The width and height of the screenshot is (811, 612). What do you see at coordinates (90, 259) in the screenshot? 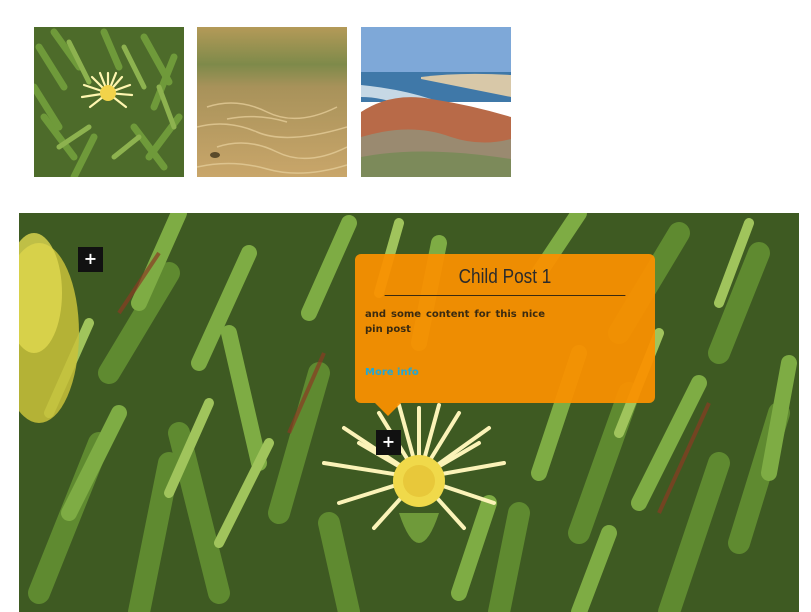
I see `pin-marker: +` at bounding box center [90, 259].